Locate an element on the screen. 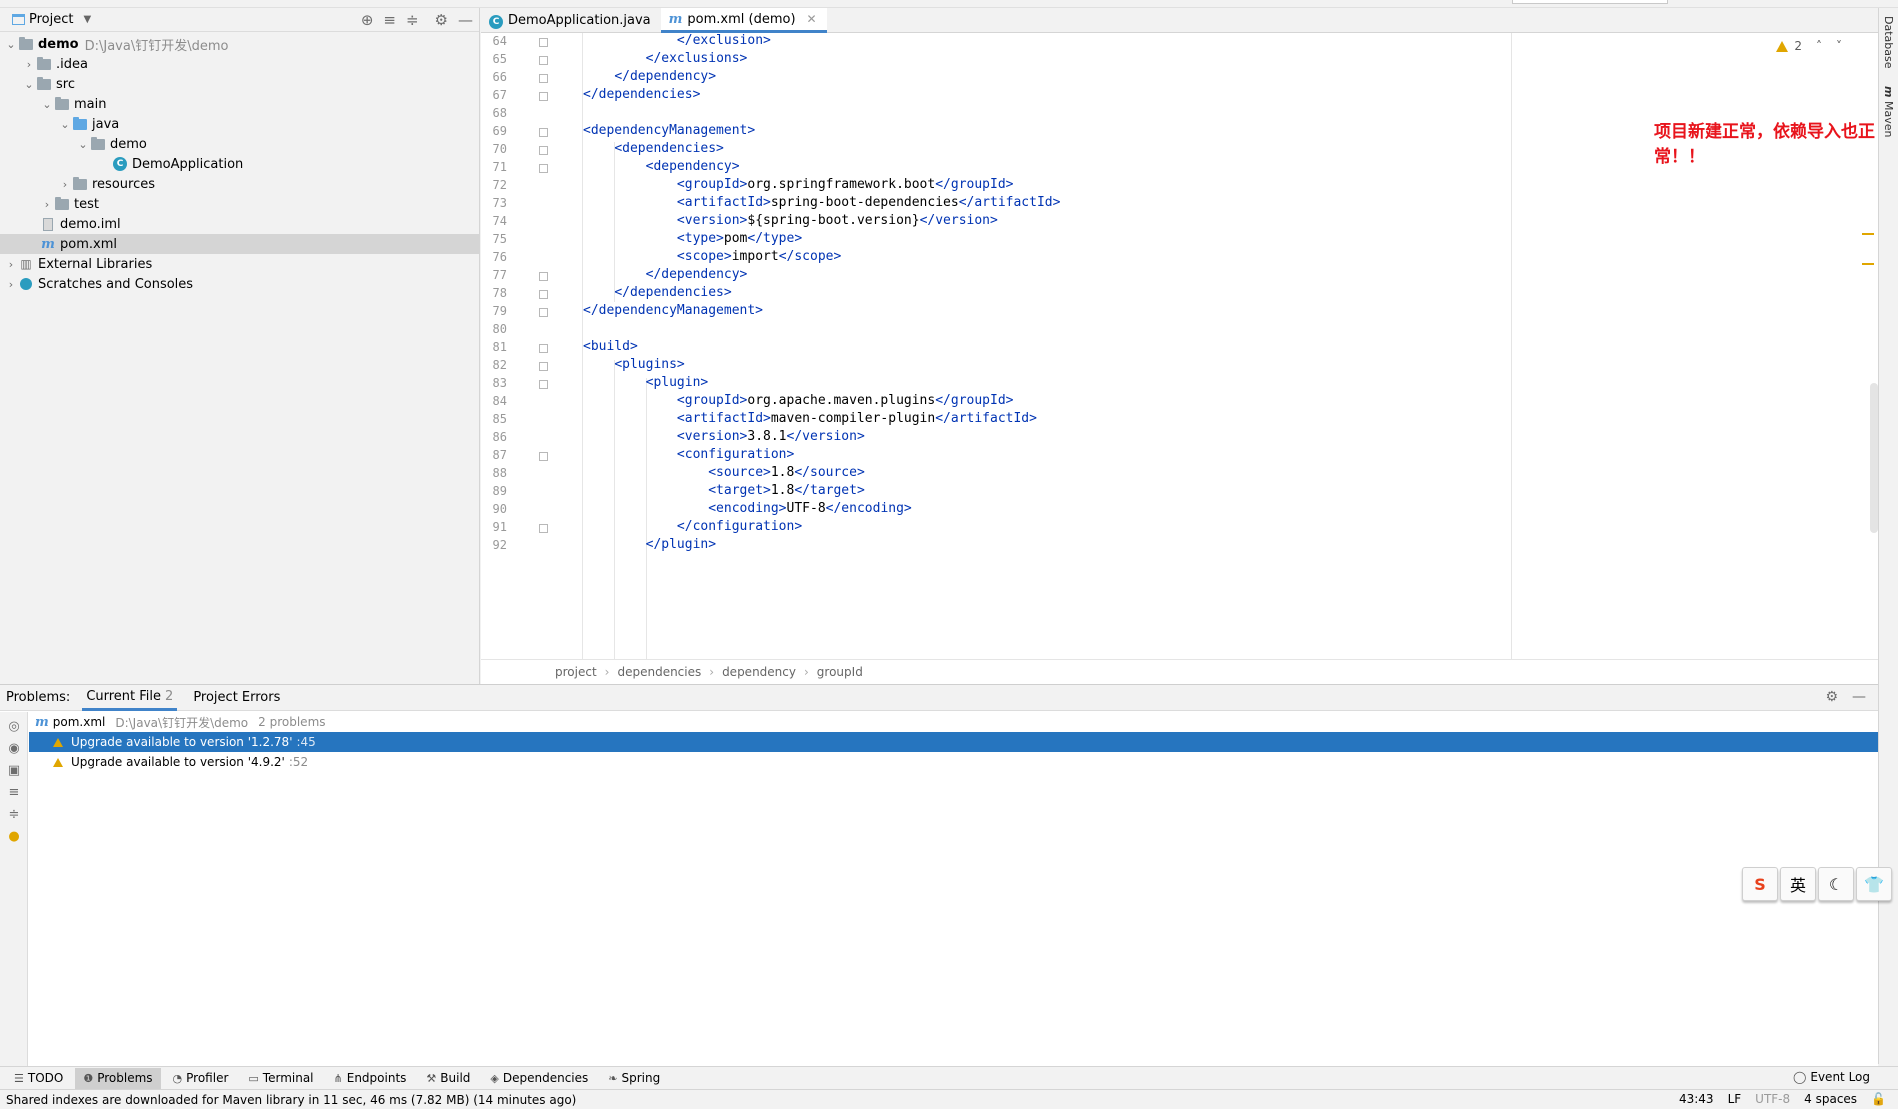  project-view-selector: Project ▼ is located at coordinates (51, 19).